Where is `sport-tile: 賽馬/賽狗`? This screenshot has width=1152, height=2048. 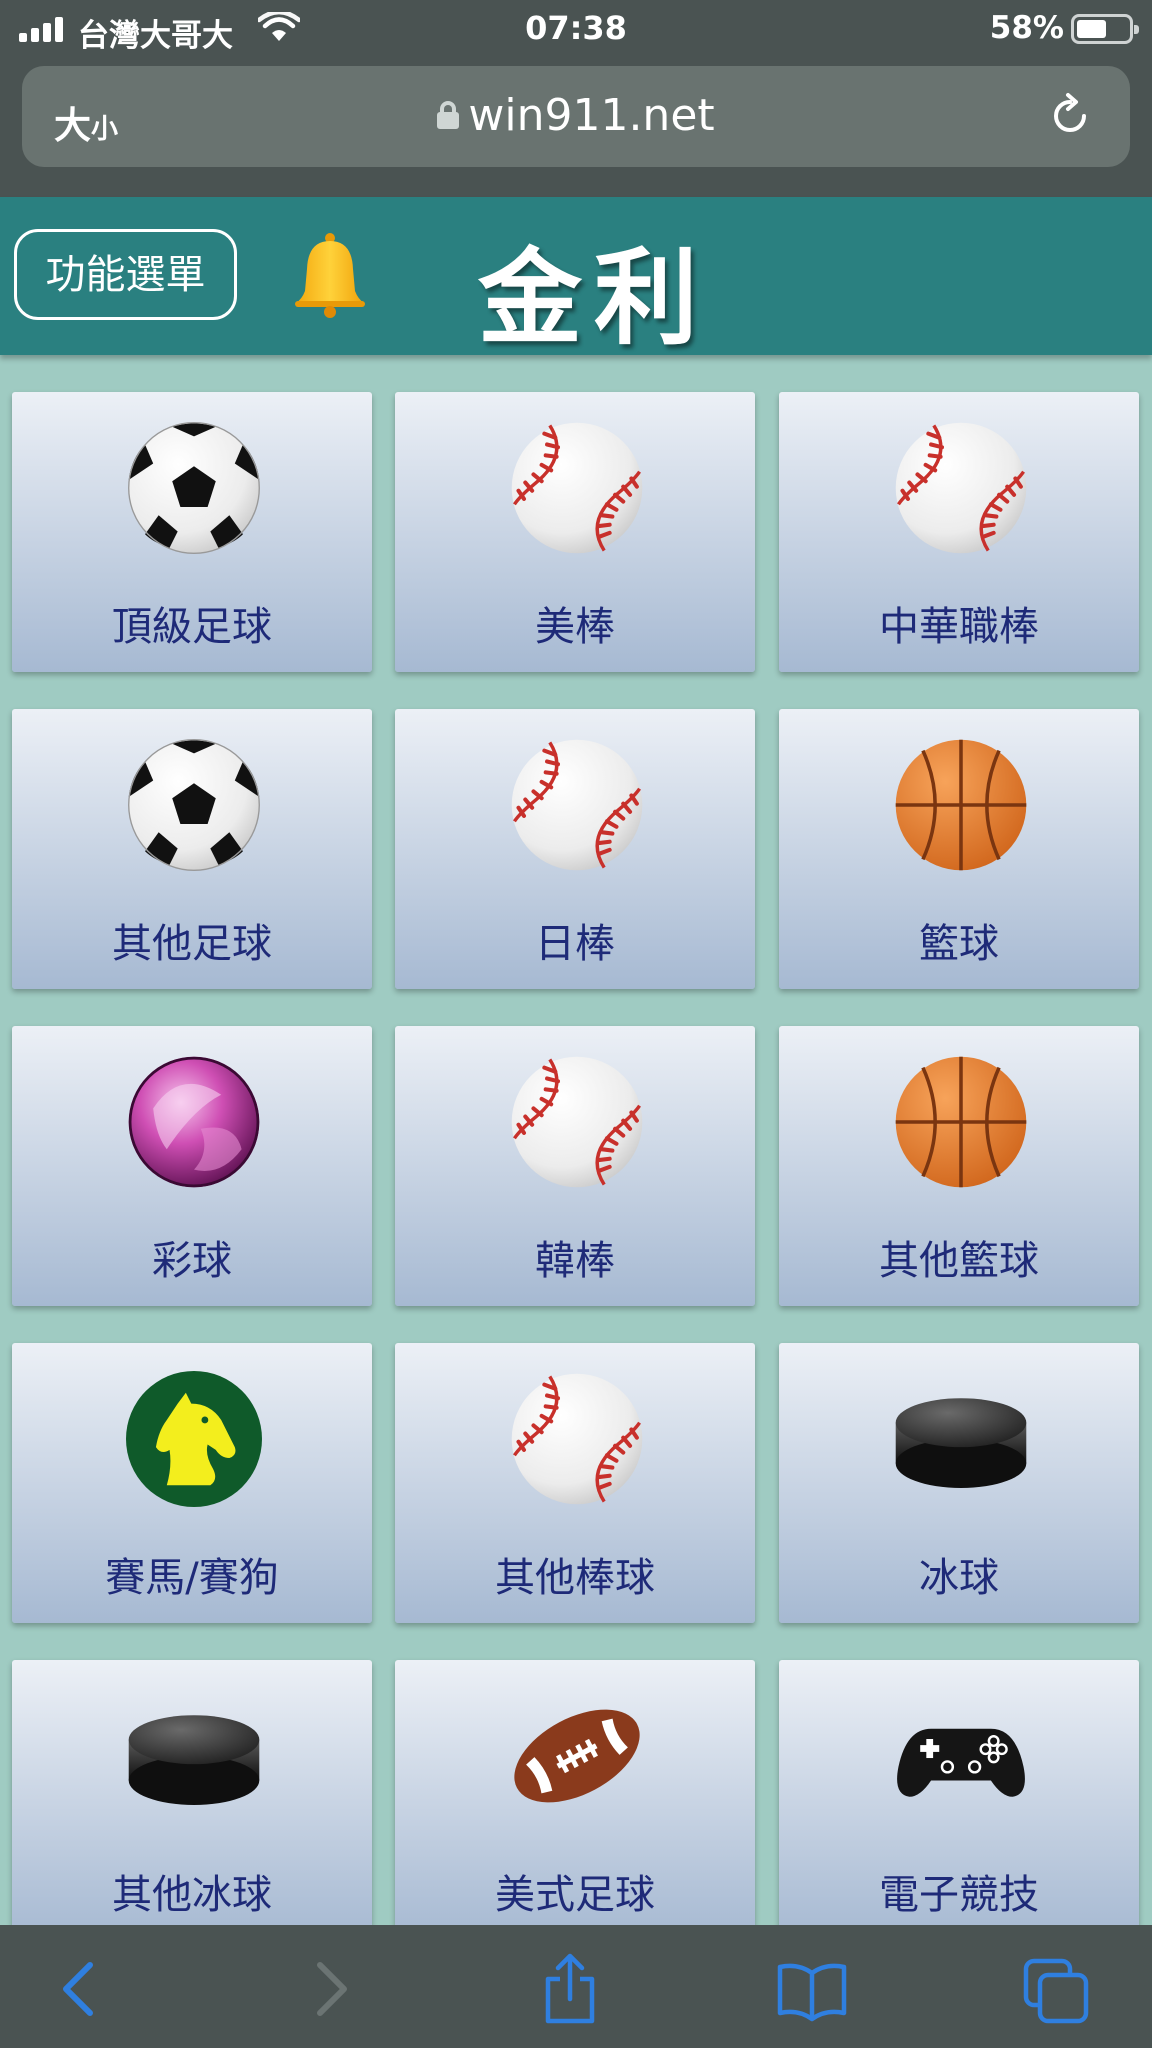
sport-tile: 賽馬/賽狗 is located at coordinates (192, 1483).